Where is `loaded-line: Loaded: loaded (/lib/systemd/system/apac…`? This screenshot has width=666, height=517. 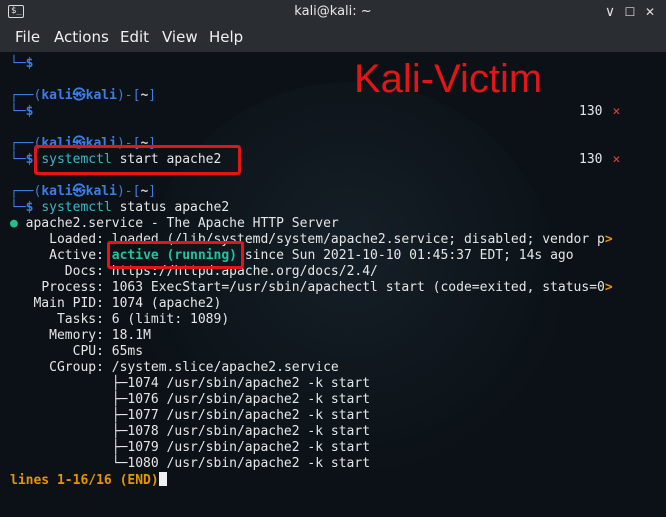
loaded-line: Loaded: loaded (/lib/systemd/system/apac… is located at coordinates (331, 239).